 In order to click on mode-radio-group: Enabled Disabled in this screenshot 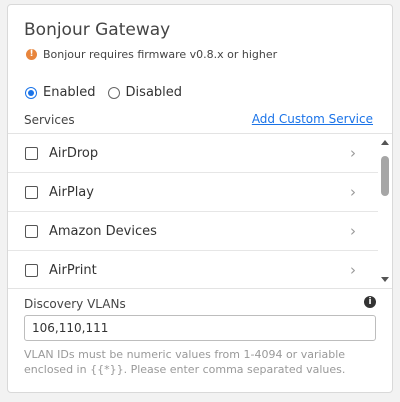, I will do `click(103, 92)`.